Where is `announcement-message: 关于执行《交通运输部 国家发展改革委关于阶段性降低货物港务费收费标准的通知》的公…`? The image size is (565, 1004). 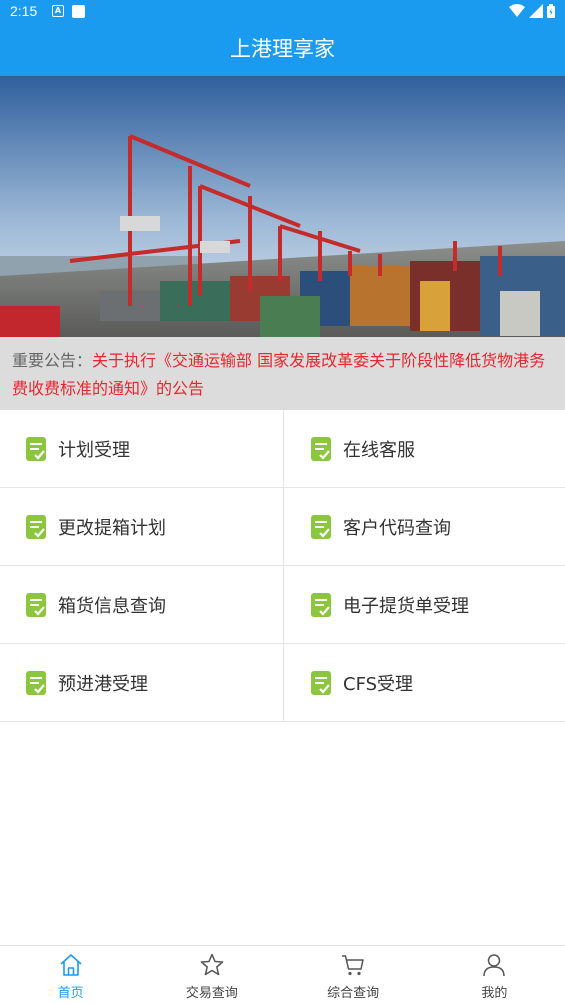
announcement-message: 关于执行《交通运输部 国家发展改革委关于阶段性降低货物港务费收费标准的通知》的公… is located at coordinates (278, 374).